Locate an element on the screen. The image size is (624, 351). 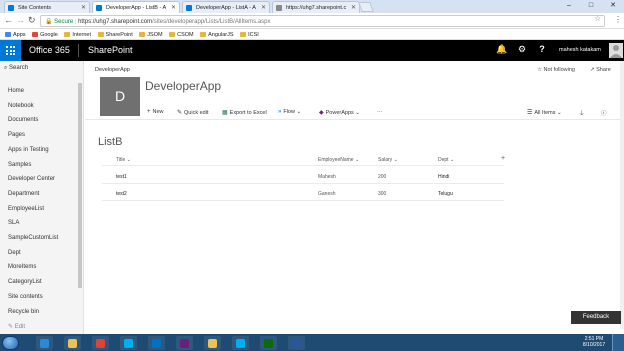
forward-arrow-icon: → is located at coordinates (20, 20).